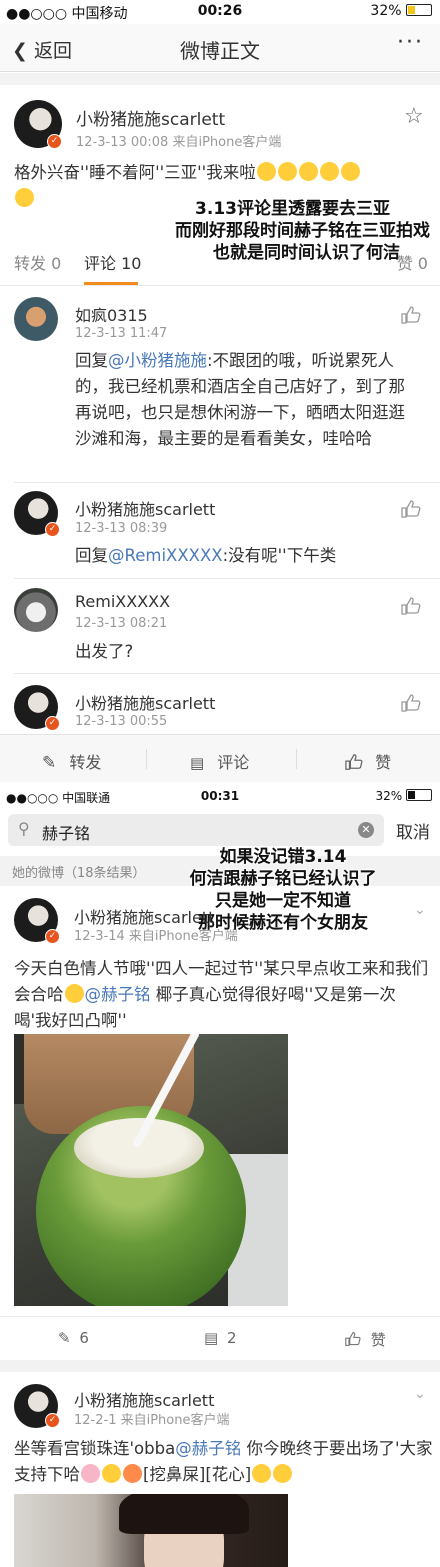  Describe the element at coordinates (196, 830) in the screenshot. I see `search-field: ⚲ 赫子铭 ✕` at that location.